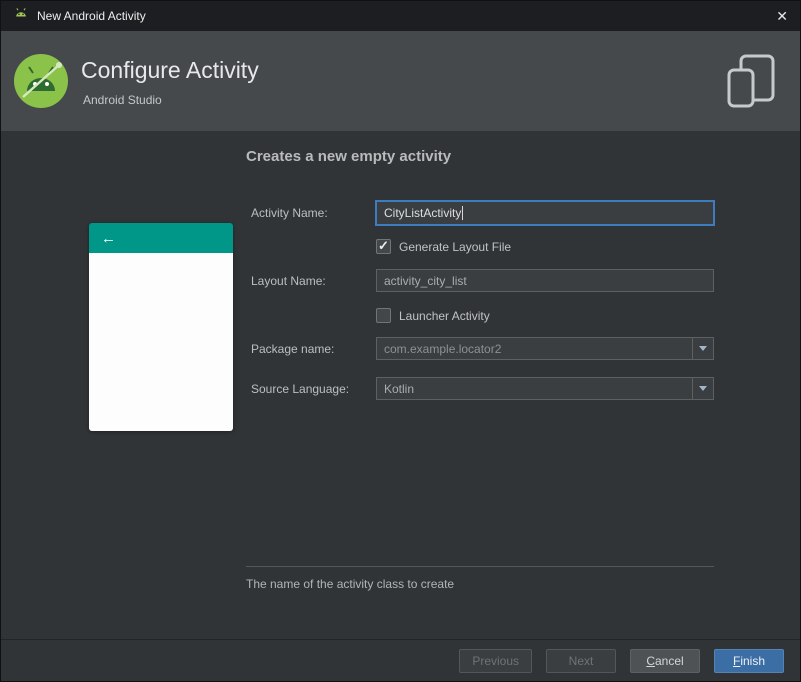 This screenshot has height=682, width=801. What do you see at coordinates (423, 213) in the screenshot?
I see `activity-name-value: CityListActivity` at bounding box center [423, 213].